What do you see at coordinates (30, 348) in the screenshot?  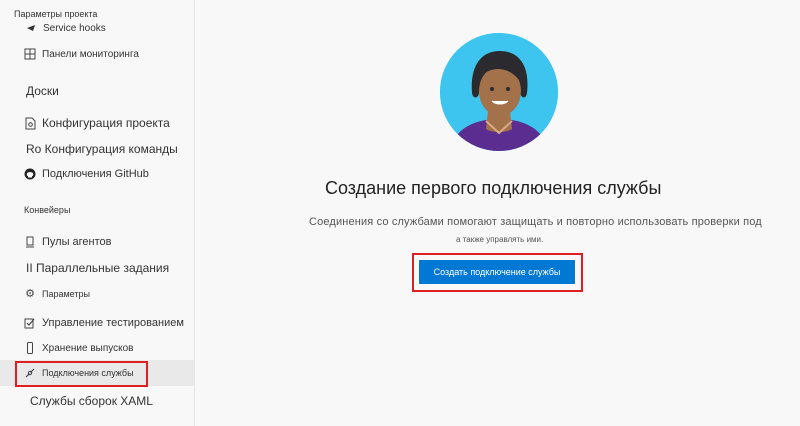 I see `phone-icon` at bounding box center [30, 348].